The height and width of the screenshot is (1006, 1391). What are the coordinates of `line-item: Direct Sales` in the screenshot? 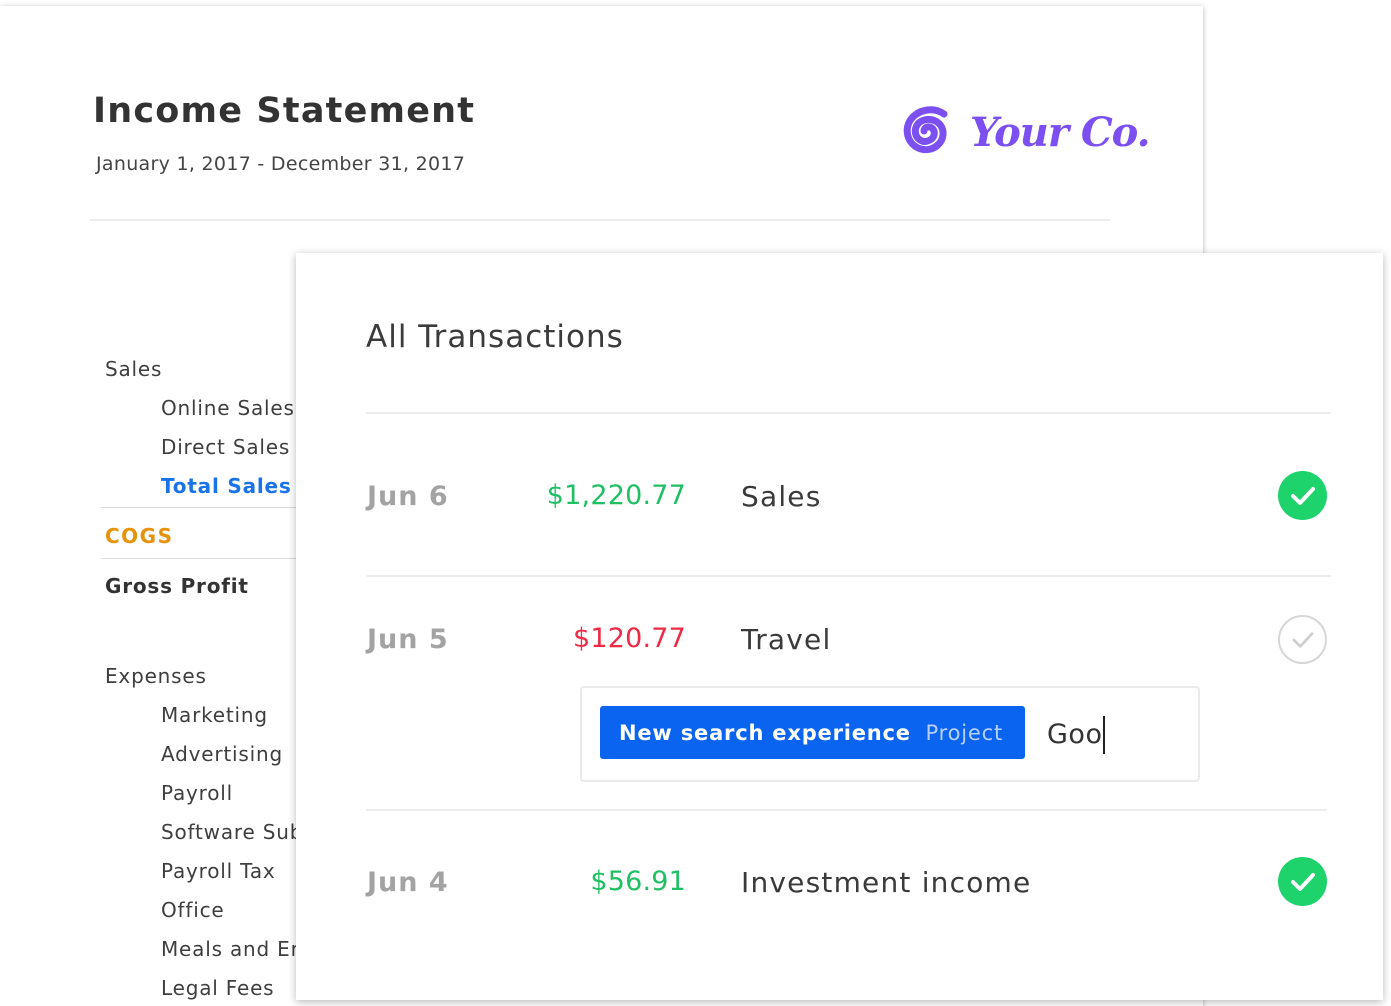 It's located at (226, 447).